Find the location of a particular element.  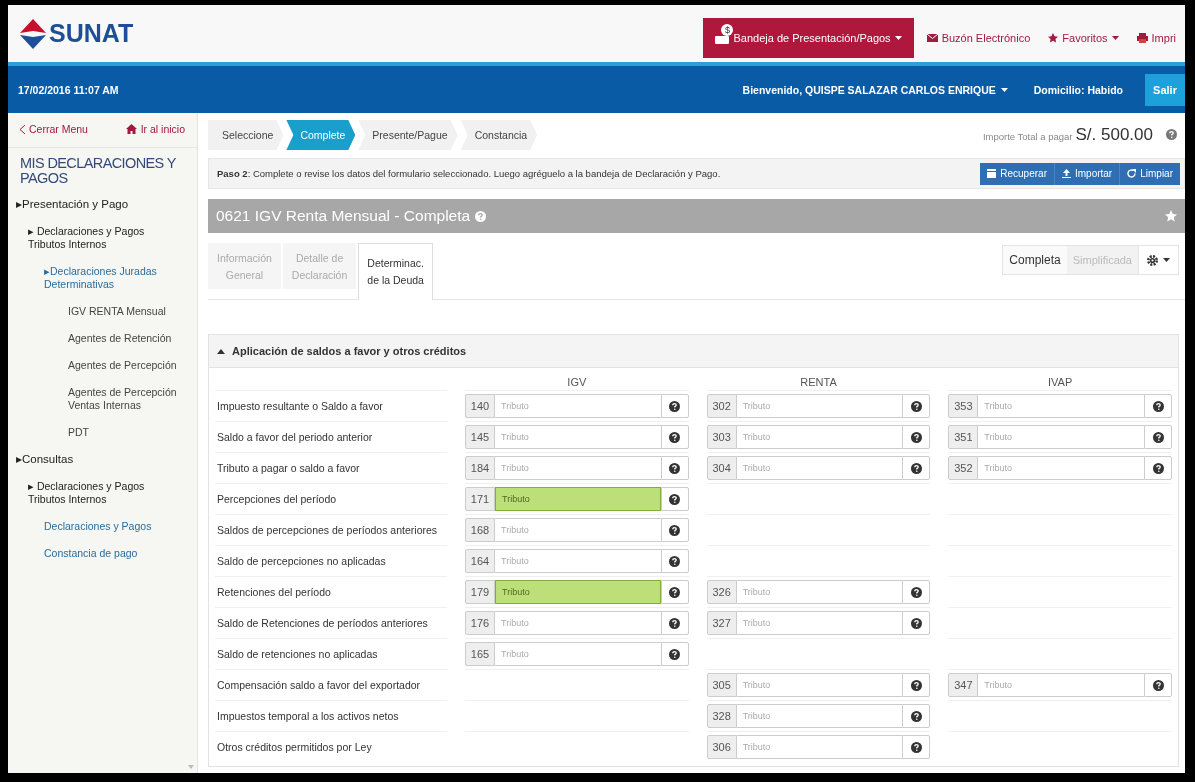

field-code: 145 is located at coordinates (480, 437).